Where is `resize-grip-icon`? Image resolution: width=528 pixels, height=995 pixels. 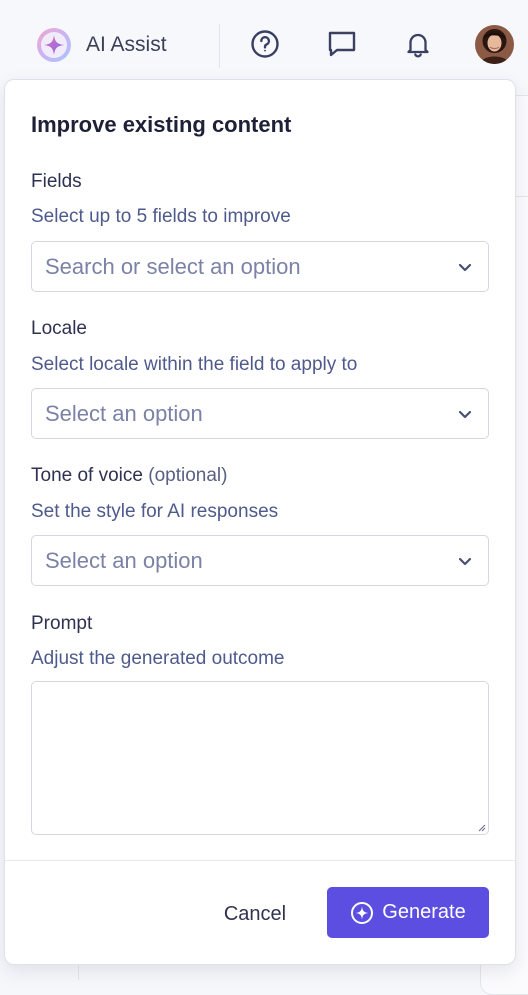
resize-grip-icon is located at coordinates (481, 827).